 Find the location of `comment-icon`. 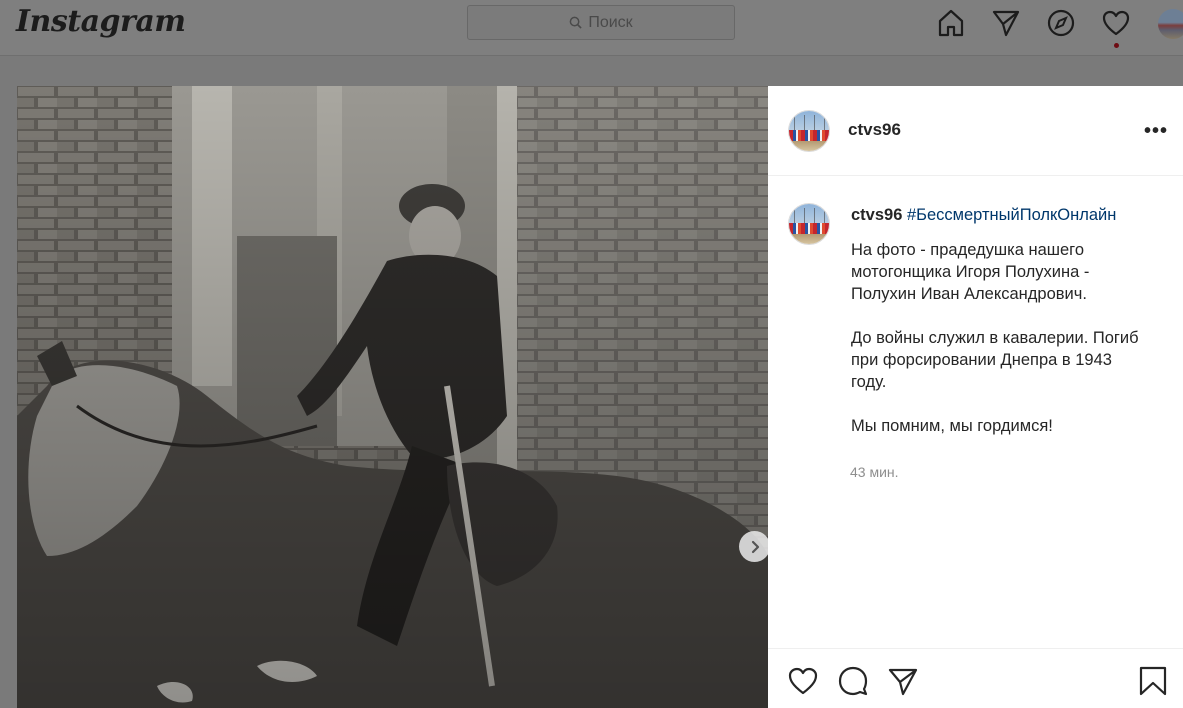

comment-icon is located at coordinates (853, 681).